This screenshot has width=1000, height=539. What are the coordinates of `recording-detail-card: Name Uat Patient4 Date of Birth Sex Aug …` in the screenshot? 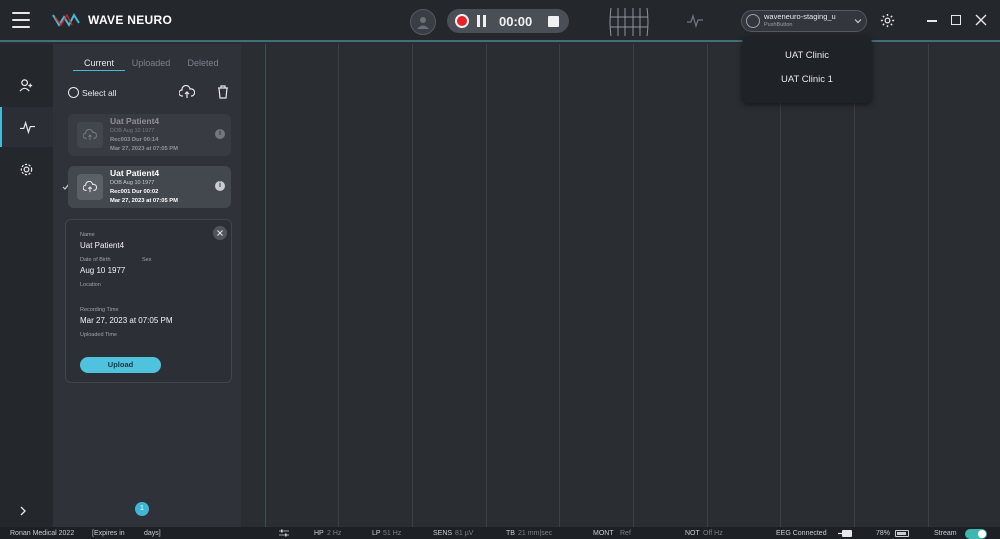 It's located at (148, 301).